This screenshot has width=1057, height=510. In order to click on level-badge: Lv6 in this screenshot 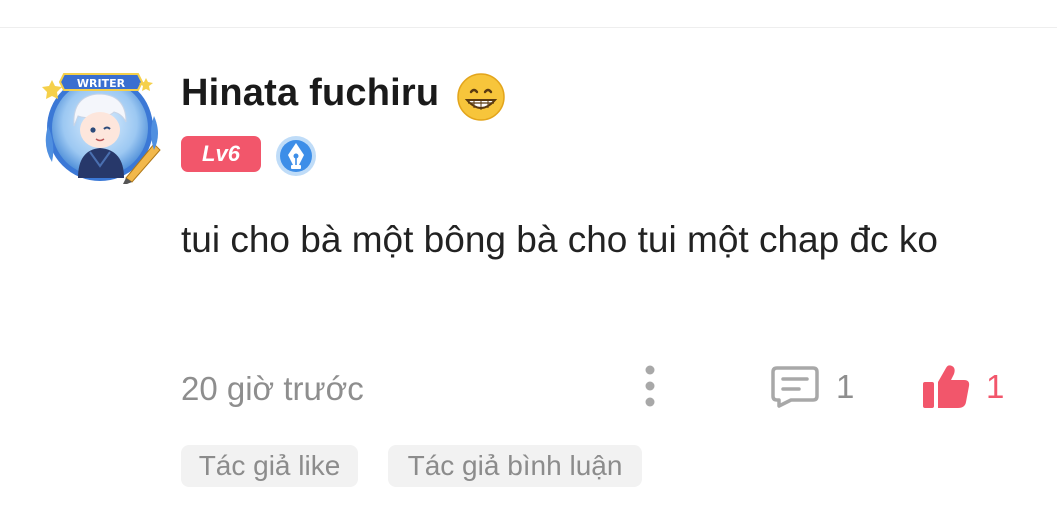, I will do `click(221, 154)`.